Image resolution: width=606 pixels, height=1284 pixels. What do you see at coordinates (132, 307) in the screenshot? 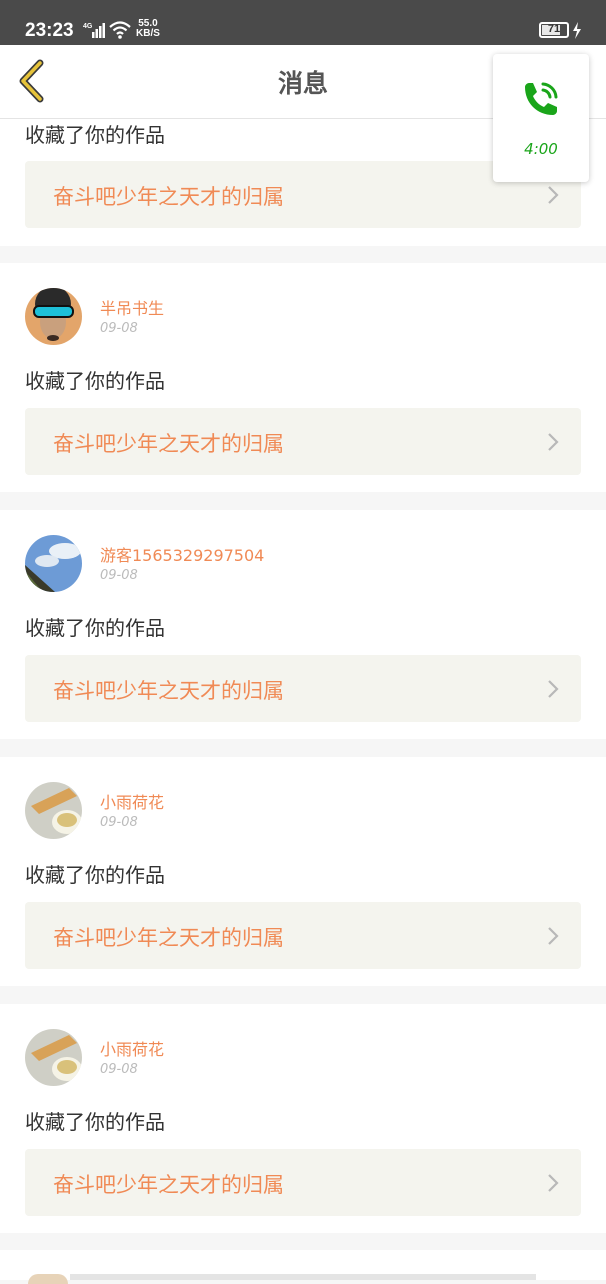
I see `user-name: 半吊书生` at bounding box center [132, 307].